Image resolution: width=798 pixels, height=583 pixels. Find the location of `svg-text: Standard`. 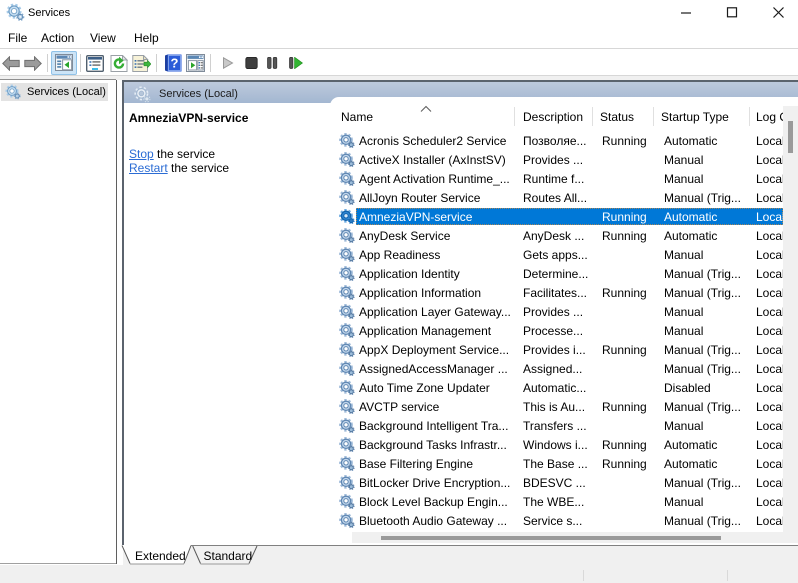

svg-text: Standard is located at coordinates (228, 556).